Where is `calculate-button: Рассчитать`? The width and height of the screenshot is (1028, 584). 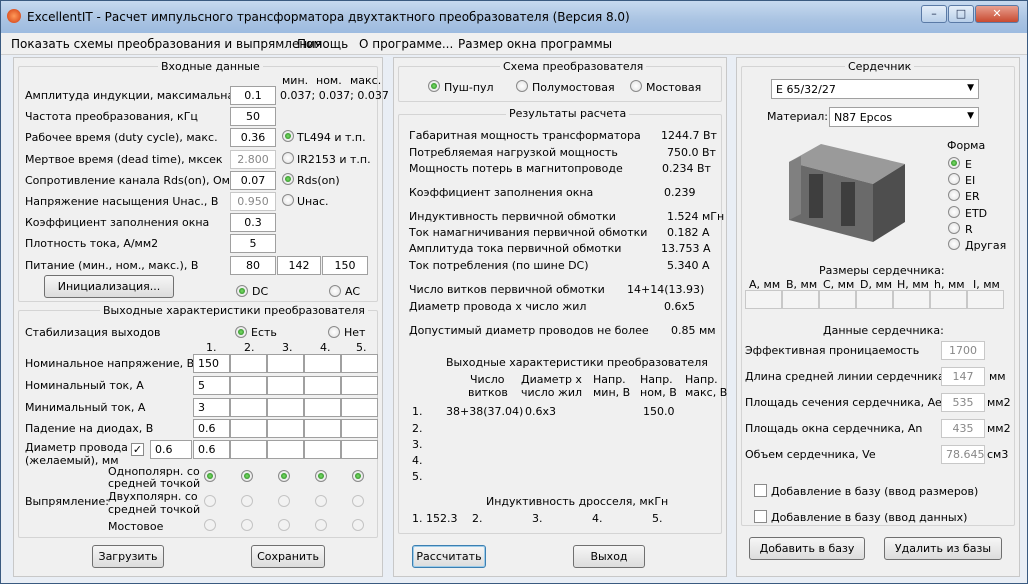
calculate-button: Рассчитать is located at coordinates (449, 556).